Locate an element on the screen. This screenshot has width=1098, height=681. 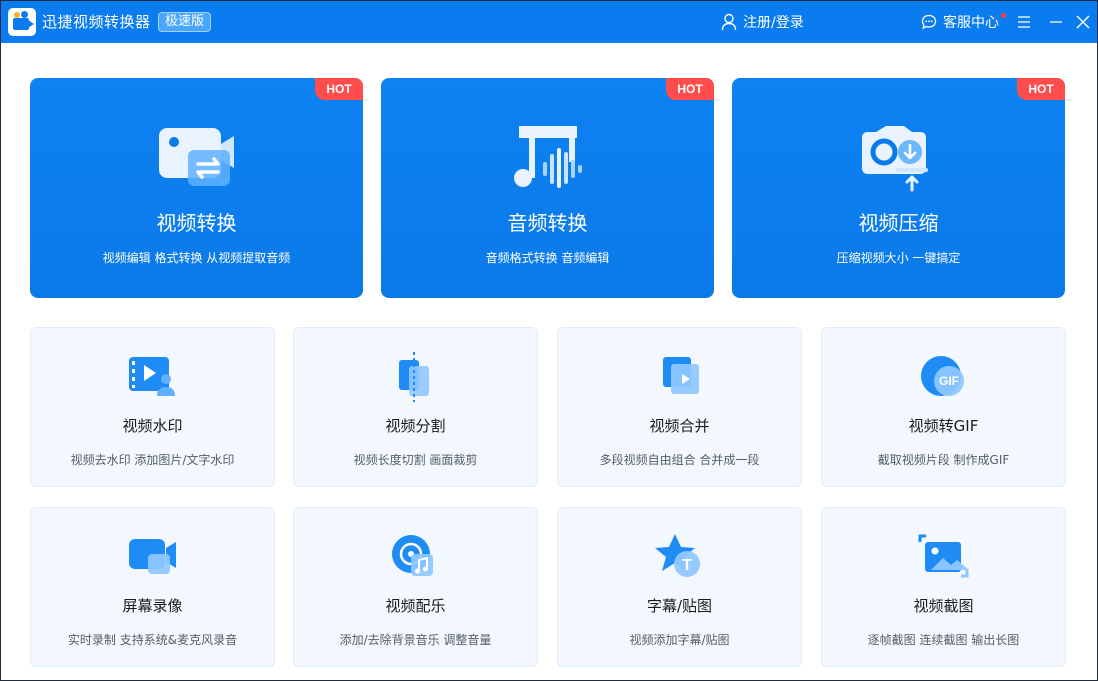
card-title: 屏幕录像 is located at coordinates (152, 606).